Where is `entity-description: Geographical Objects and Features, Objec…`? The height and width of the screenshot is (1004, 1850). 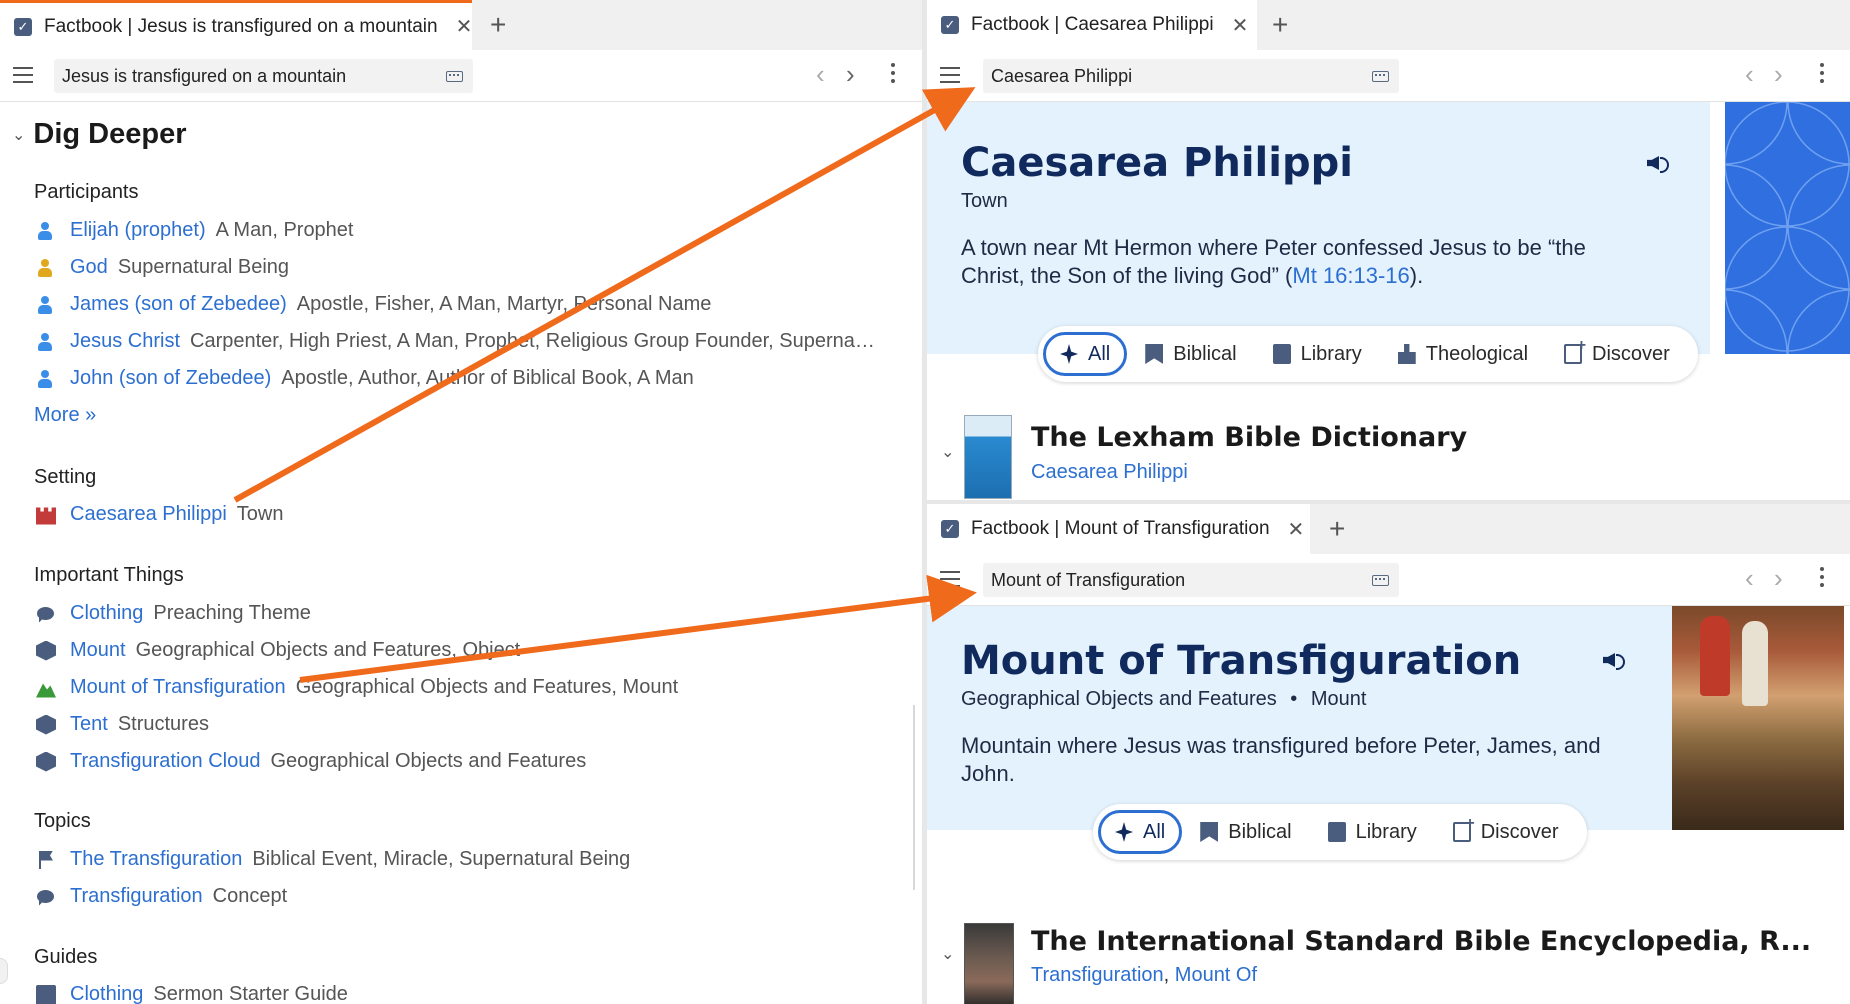 entity-description: Geographical Objects and Features, Objec… is located at coordinates (328, 650).